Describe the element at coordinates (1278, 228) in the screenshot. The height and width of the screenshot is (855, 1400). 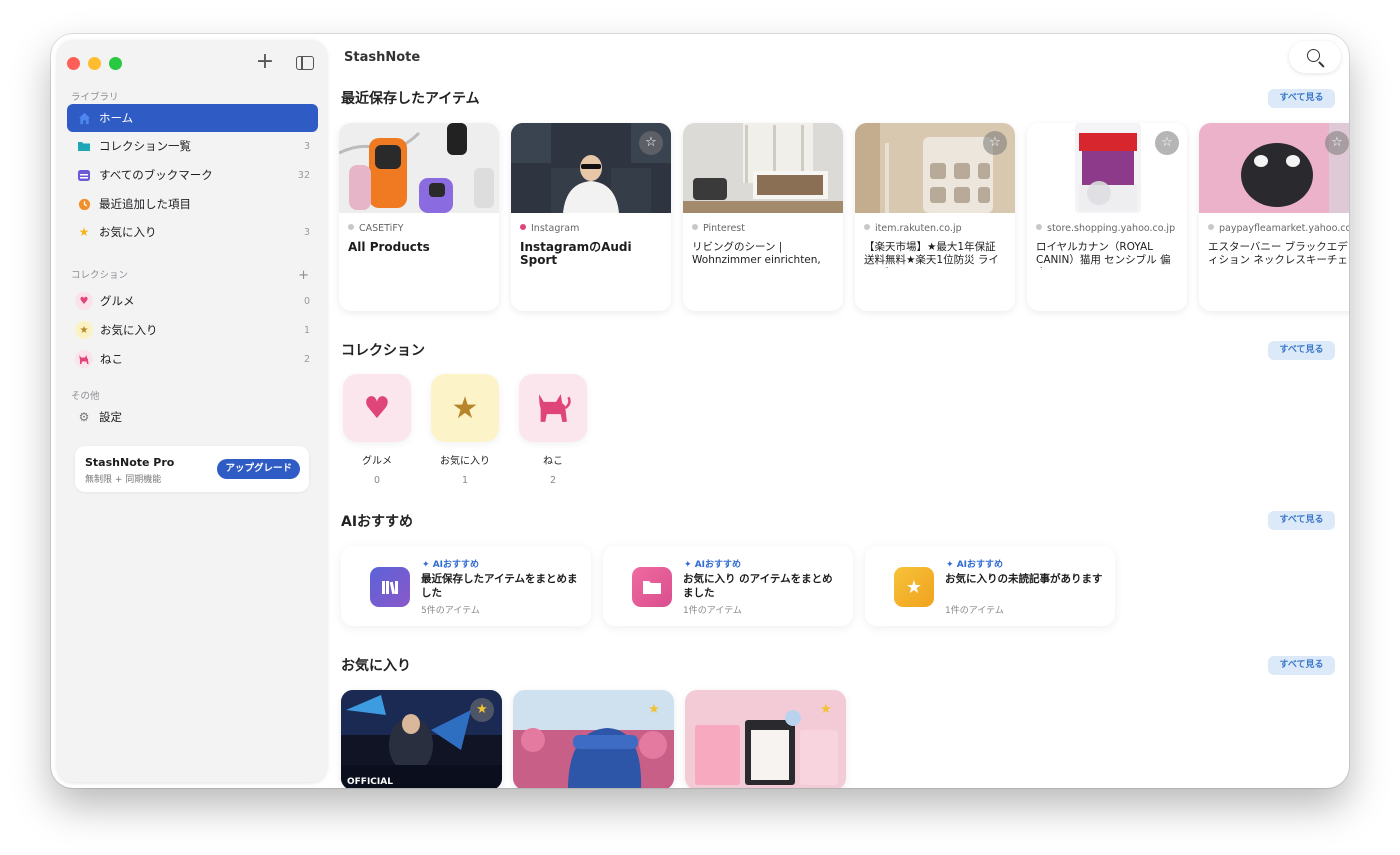
I see `card-source: paypayfleamarket.yahoo.co.jp` at that location.